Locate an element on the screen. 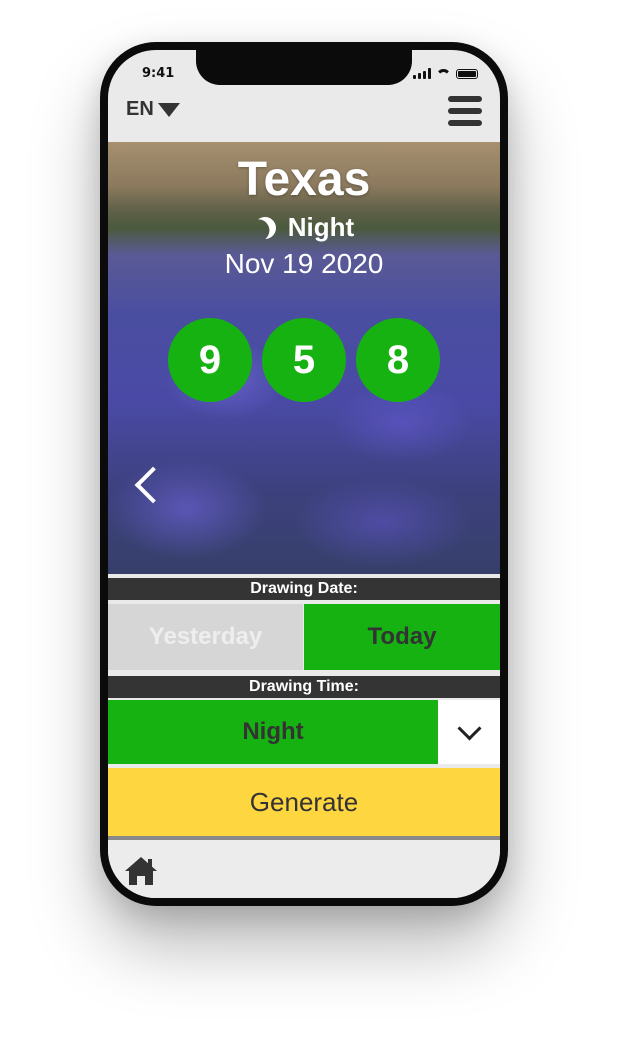 The image size is (618, 1062). drawing-time-dropdown-button is located at coordinates (469, 732).